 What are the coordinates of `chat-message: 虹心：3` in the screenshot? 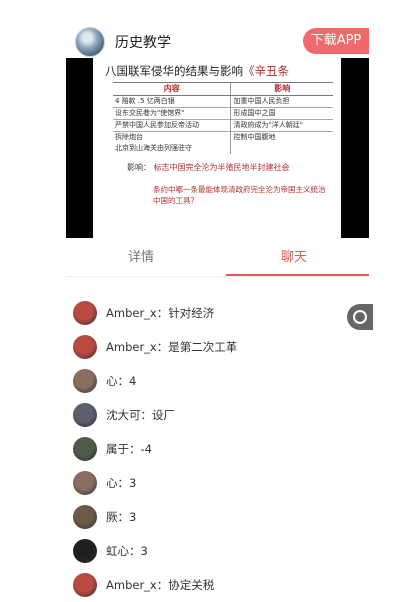 It's located at (218, 551).